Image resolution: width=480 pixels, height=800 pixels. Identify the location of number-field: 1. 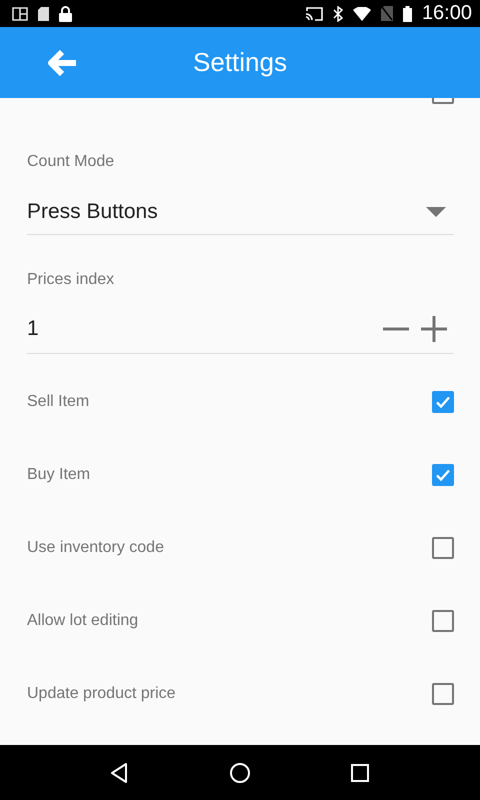
(240, 334).